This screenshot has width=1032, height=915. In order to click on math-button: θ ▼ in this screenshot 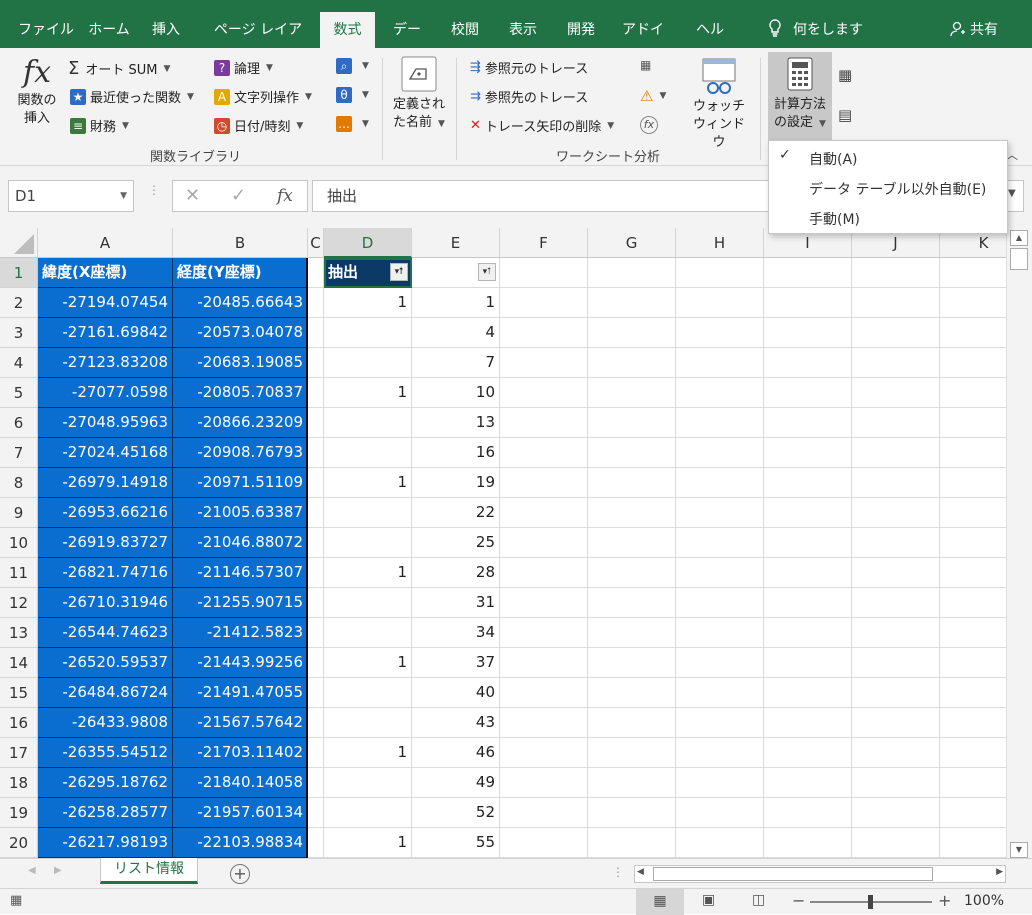, I will do `click(352, 95)`.